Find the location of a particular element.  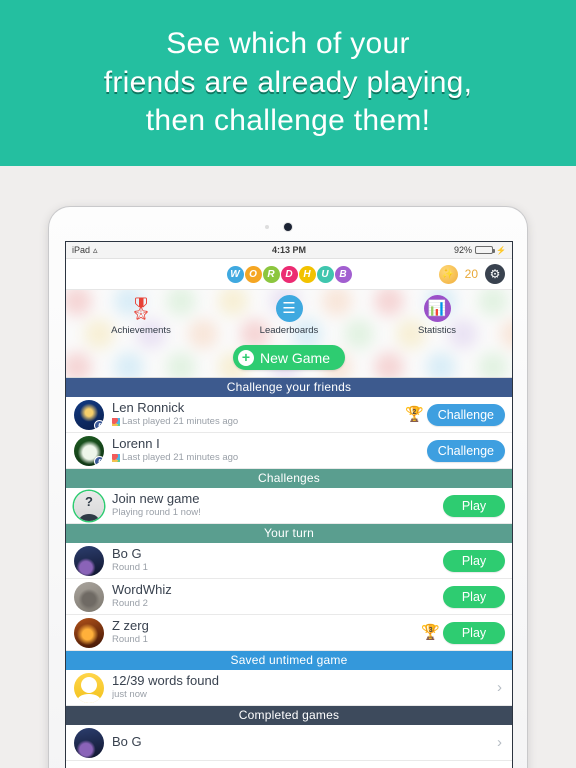

menu-item-achievements: 🎖 Achievements is located at coordinates (141, 315).